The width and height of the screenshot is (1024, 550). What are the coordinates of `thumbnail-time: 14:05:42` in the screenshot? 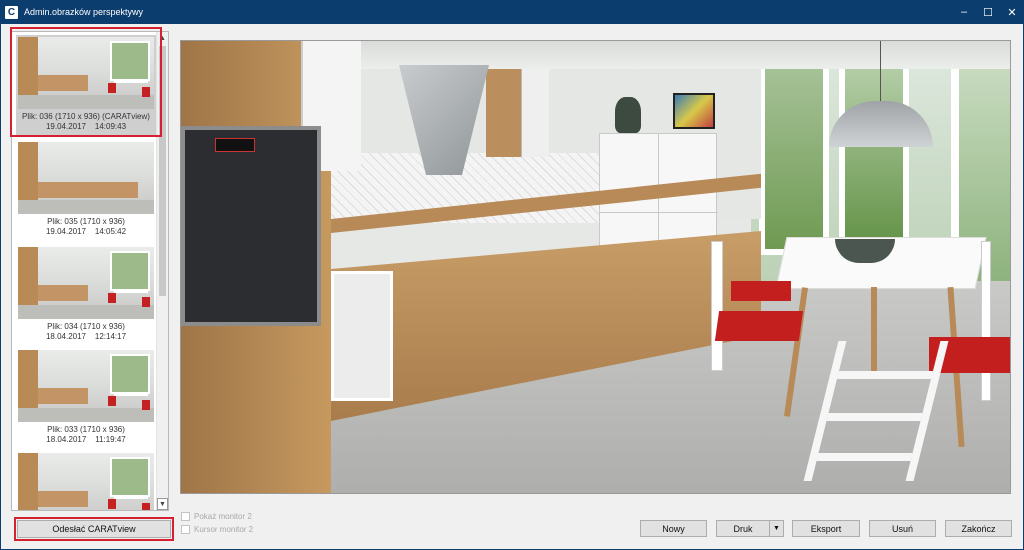 It's located at (110, 231).